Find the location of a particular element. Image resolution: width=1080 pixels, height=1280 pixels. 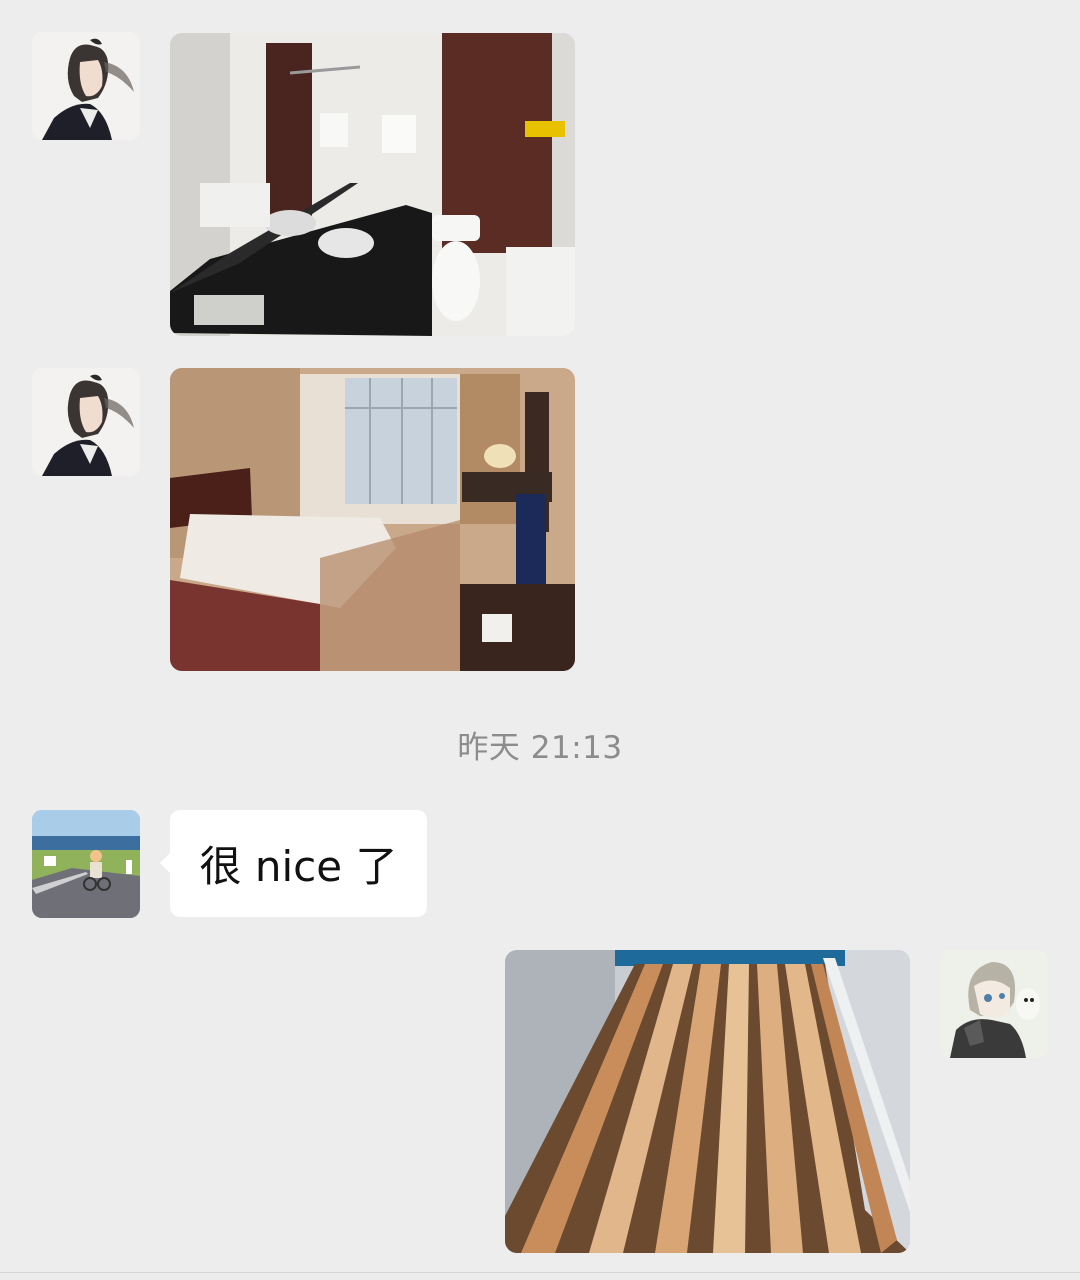

road-cyclist-avatar-icon is located at coordinates (86, 864).